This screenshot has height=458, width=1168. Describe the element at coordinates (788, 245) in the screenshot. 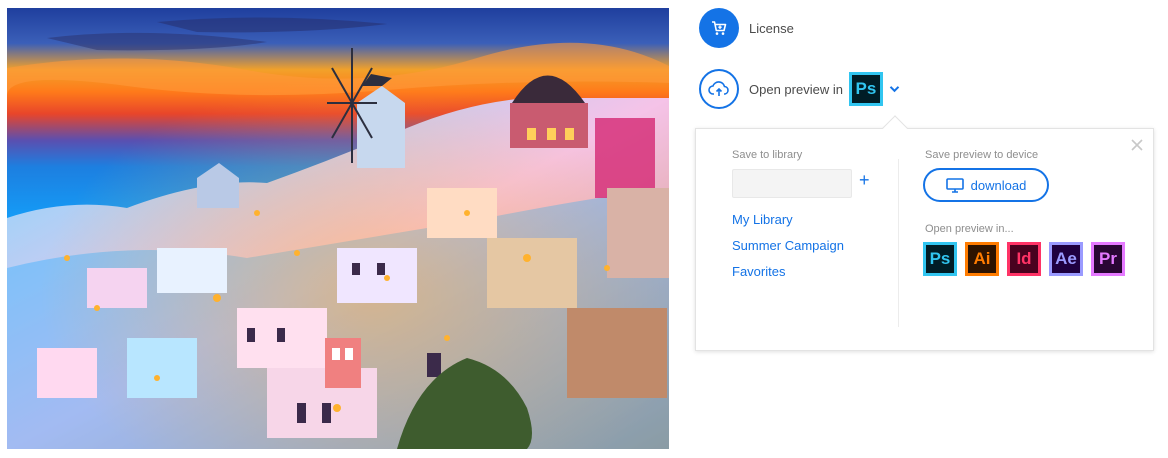

I see `library-item-summer-campaign: Summer Campaign` at that location.